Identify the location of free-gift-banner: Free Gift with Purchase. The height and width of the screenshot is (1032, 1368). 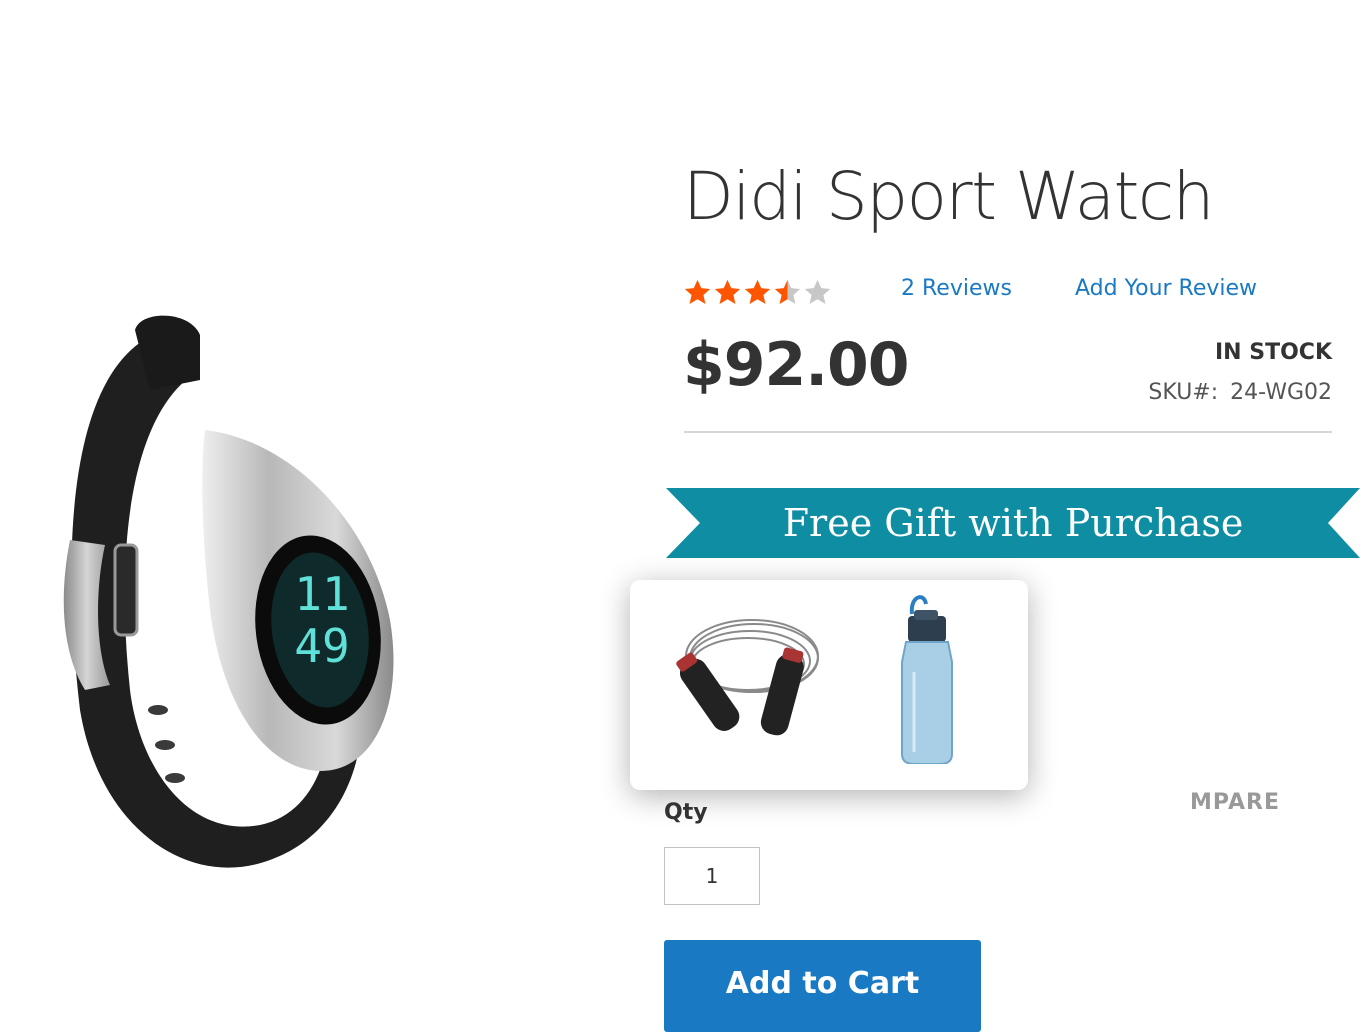
(1013, 523).